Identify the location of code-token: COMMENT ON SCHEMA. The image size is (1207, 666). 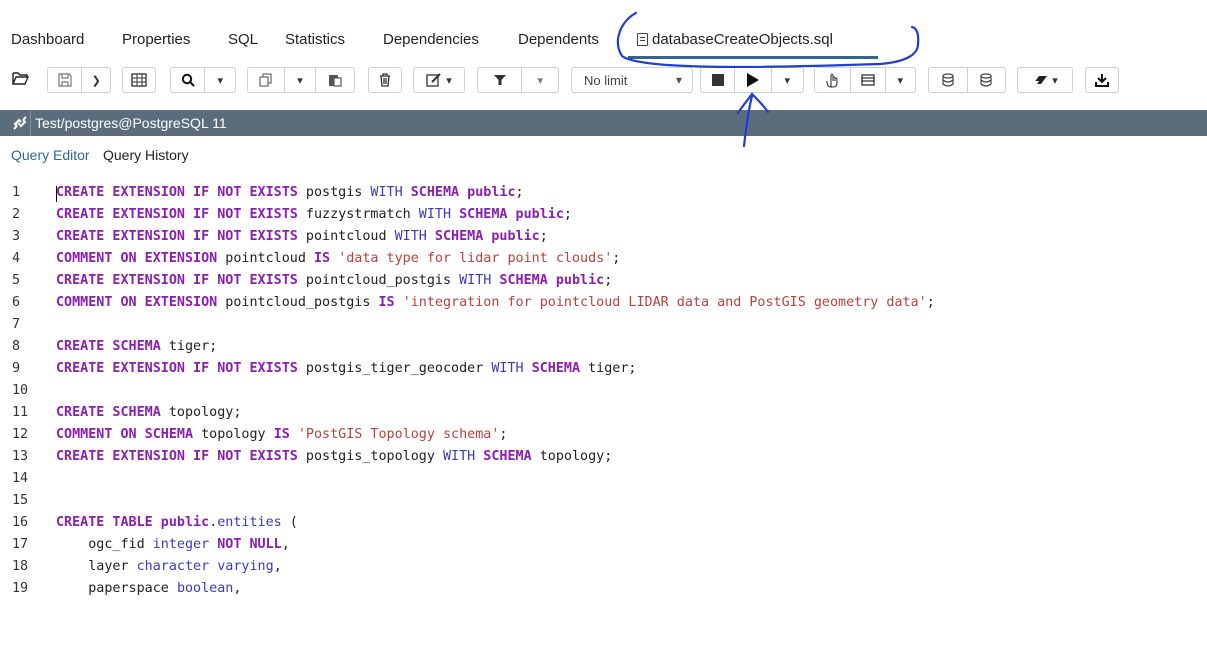
(125, 434).